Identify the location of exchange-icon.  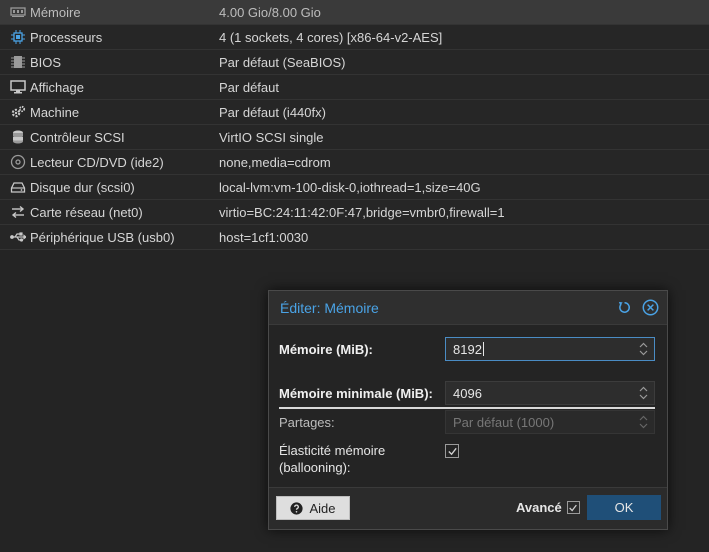
(15, 212).